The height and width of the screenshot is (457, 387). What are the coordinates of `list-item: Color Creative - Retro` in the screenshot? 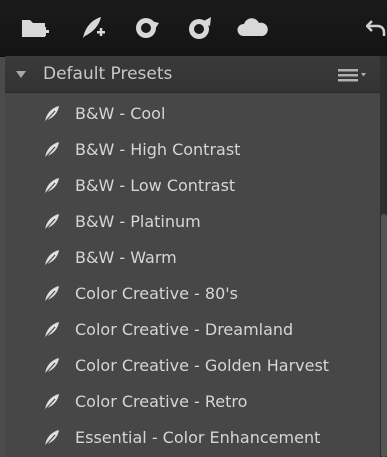 It's located at (191, 402).